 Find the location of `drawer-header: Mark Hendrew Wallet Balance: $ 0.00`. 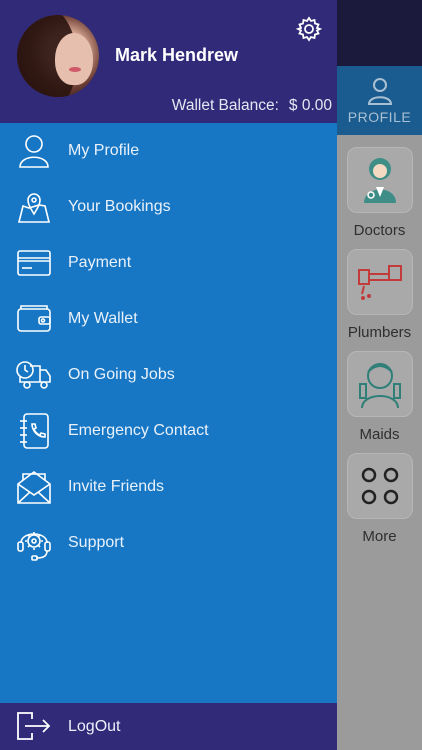

drawer-header: Mark Hendrew Wallet Balance: $ 0.00 is located at coordinates (168, 61).